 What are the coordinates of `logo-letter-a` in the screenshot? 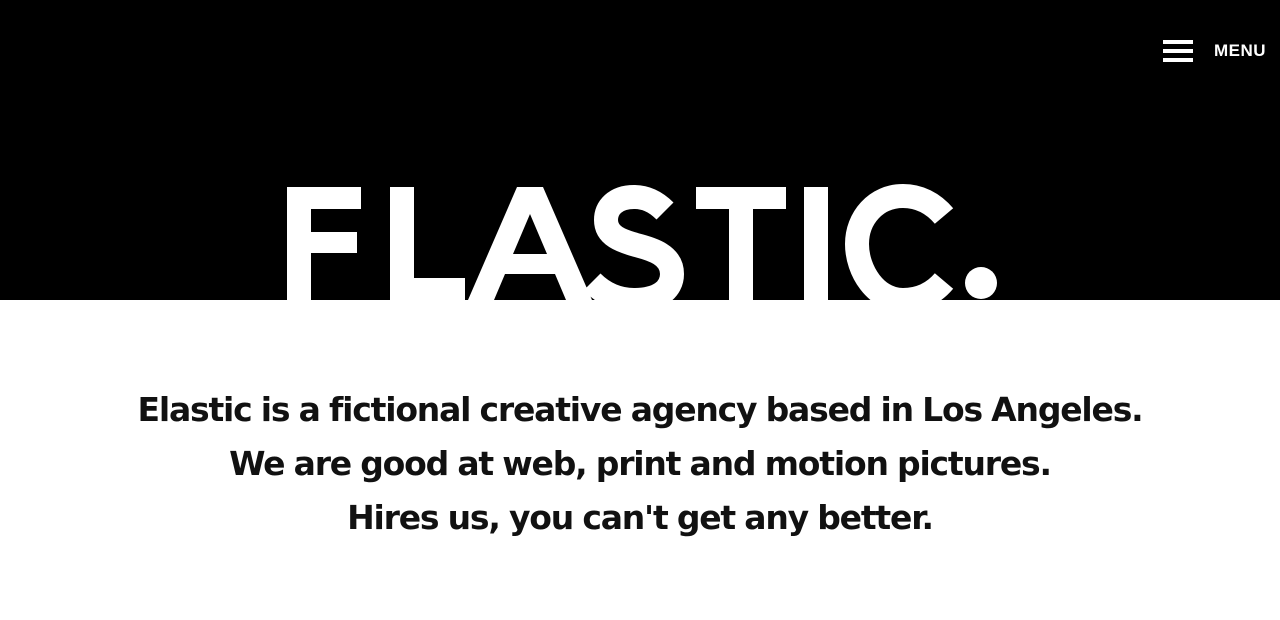 It's located at (530, 243).